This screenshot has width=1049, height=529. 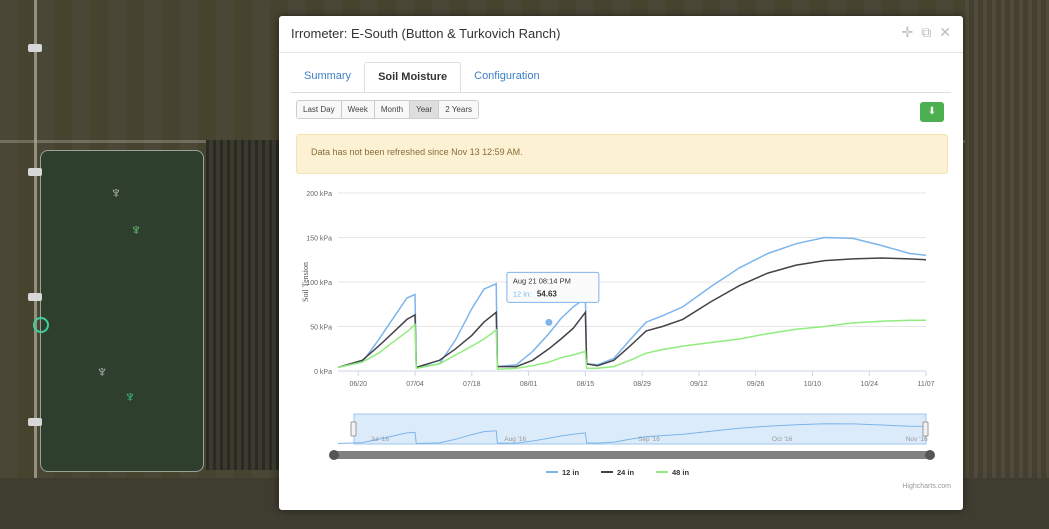 I want to click on tab-configuration: Configuration, so click(x=506, y=77).